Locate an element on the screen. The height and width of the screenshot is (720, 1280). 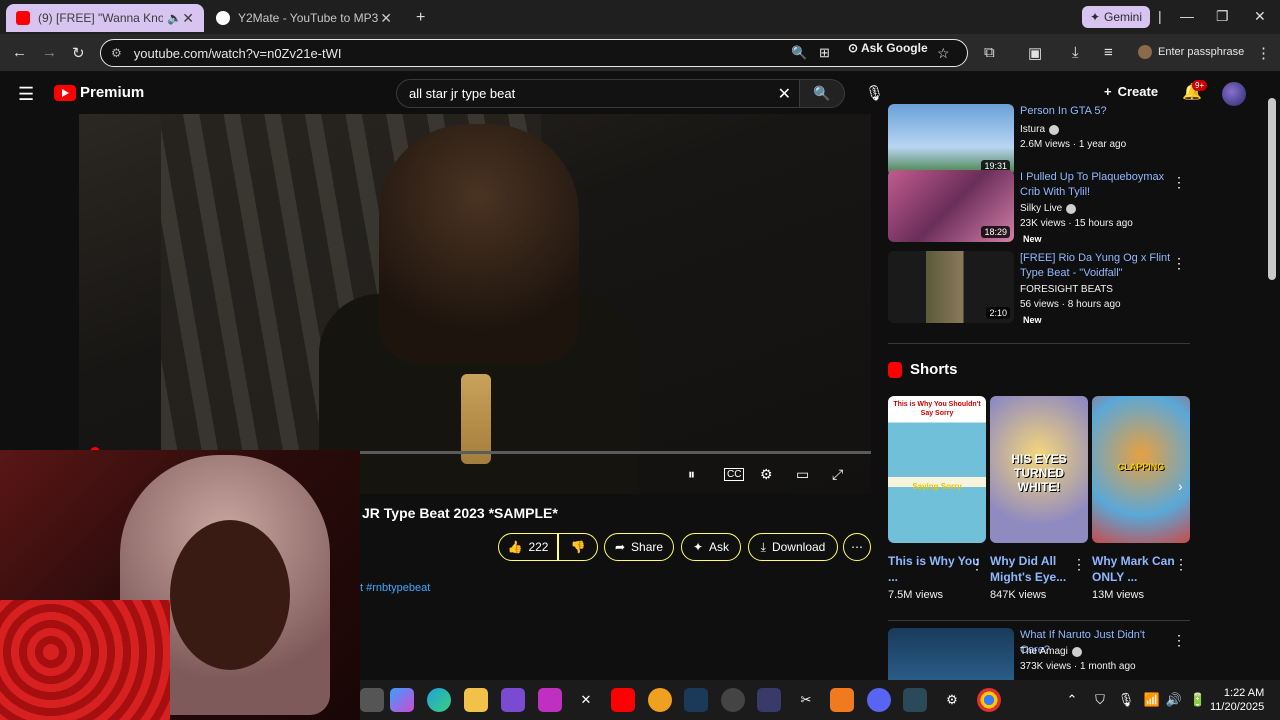
steam-icon is located at coordinates (696, 700).